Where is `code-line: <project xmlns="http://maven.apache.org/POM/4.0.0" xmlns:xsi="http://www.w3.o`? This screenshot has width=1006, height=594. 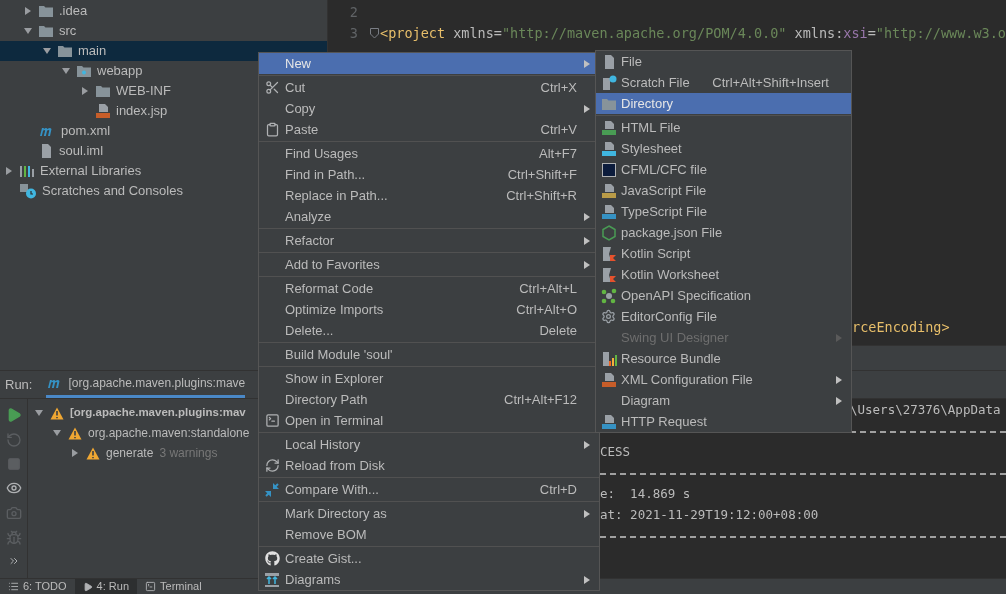 code-line: <project xmlns="http://maven.apache.org/POM/4.0.0" xmlns:xsi="http://www.w3.o is located at coordinates (693, 34).